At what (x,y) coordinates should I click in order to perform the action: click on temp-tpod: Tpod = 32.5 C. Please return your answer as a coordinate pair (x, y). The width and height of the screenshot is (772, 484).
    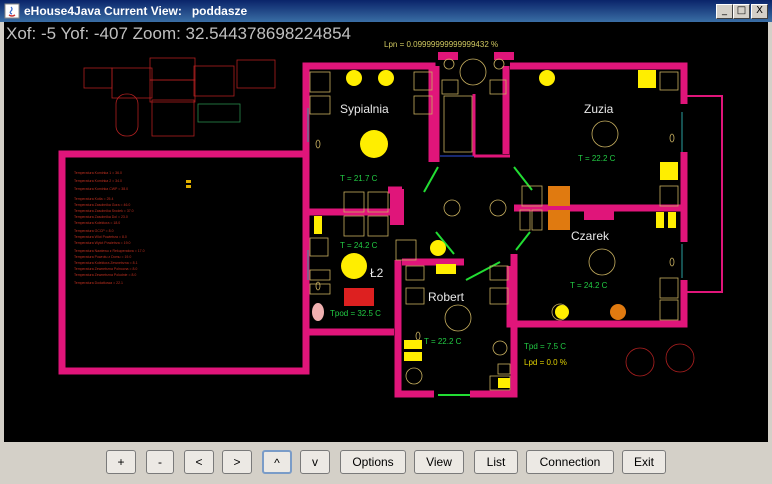
    Looking at the image, I should click on (355, 313).